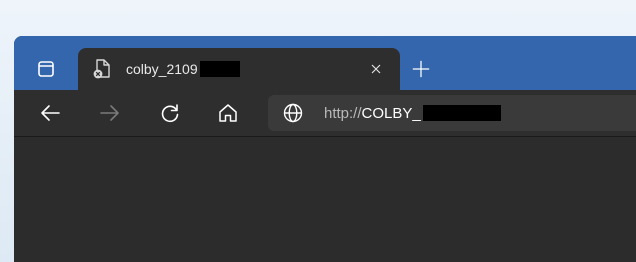 This screenshot has height=262, width=636. I want to click on back-button, so click(50, 113).